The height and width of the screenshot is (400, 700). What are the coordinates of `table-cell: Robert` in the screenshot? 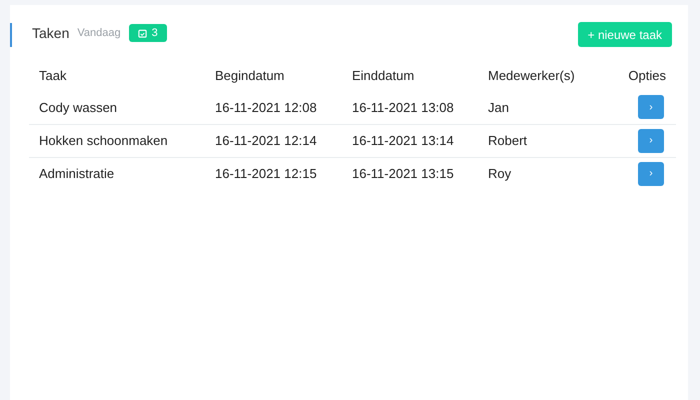 It's located at (508, 140).